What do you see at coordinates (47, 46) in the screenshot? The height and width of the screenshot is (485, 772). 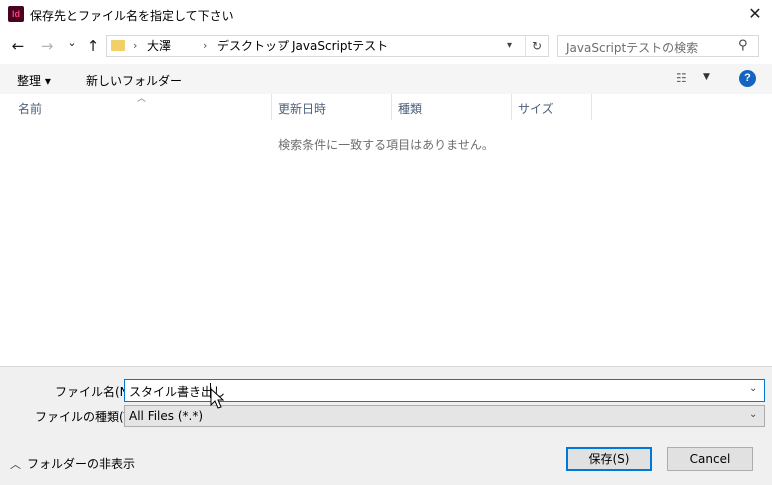 I see `forward-button: →` at bounding box center [47, 46].